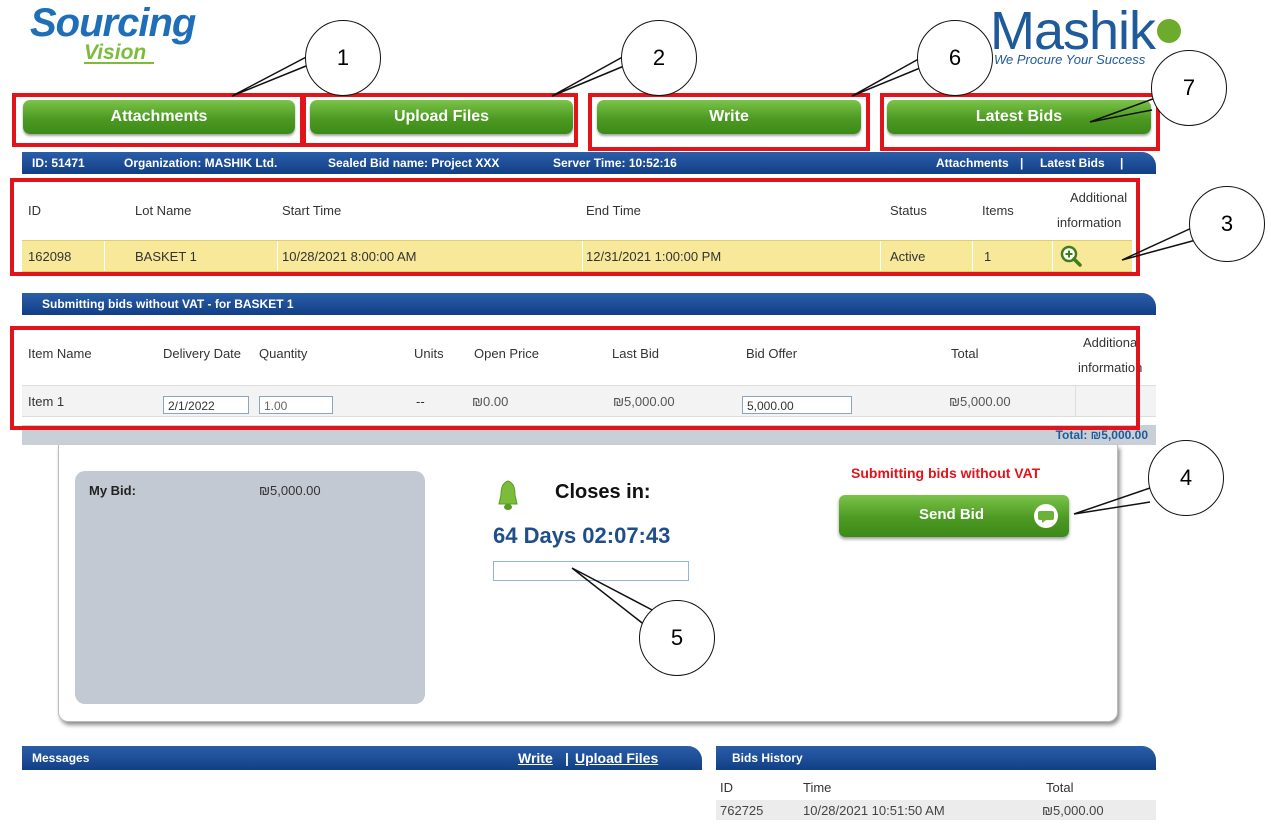  I want to click on callout-6: 6, so click(955, 58).